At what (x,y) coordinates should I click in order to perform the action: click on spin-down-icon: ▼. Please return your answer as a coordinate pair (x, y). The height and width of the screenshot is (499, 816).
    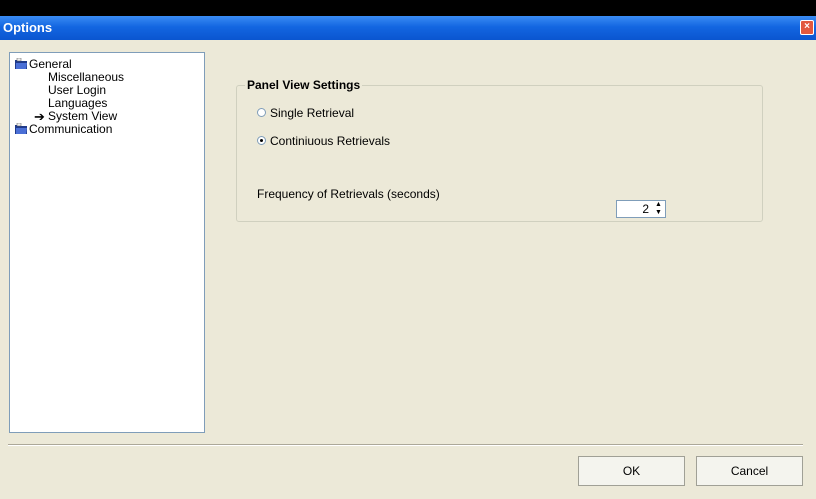
    Looking at the image, I should click on (658, 213).